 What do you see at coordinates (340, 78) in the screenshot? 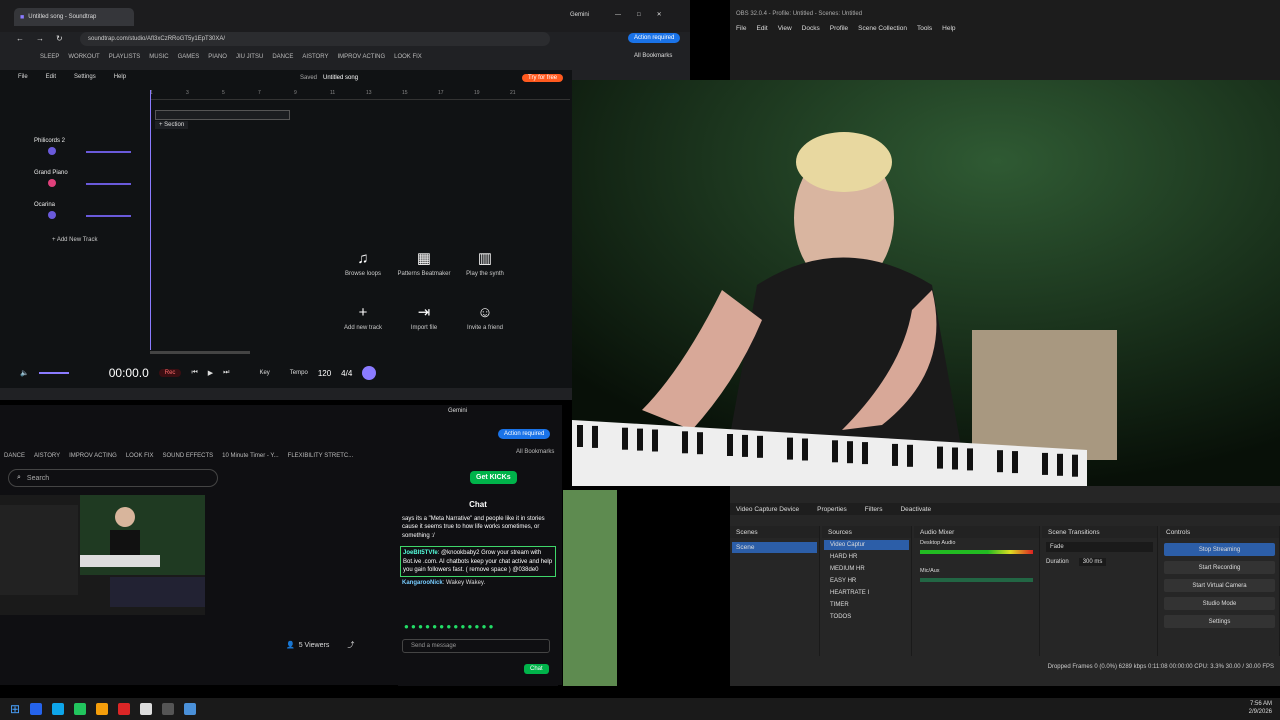
I see `song-title: Untitled song` at bounding box center [340, 78].